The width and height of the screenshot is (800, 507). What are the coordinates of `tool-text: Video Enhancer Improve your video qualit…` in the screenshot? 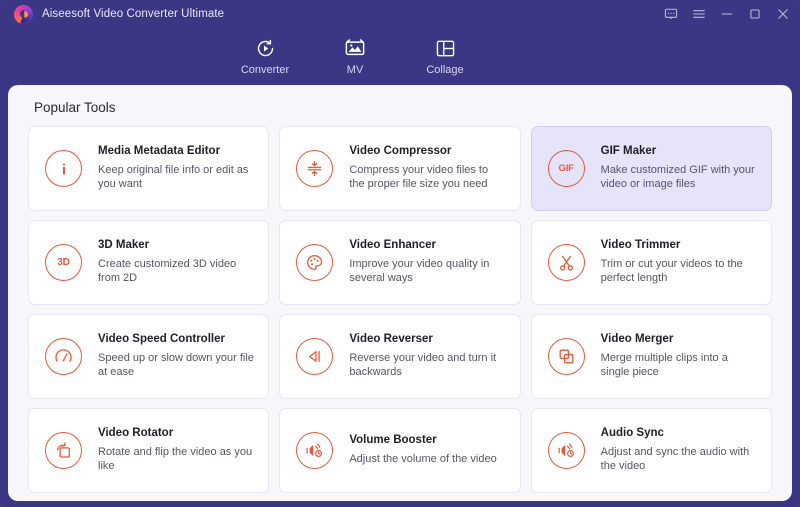 It's located at (427, 262).